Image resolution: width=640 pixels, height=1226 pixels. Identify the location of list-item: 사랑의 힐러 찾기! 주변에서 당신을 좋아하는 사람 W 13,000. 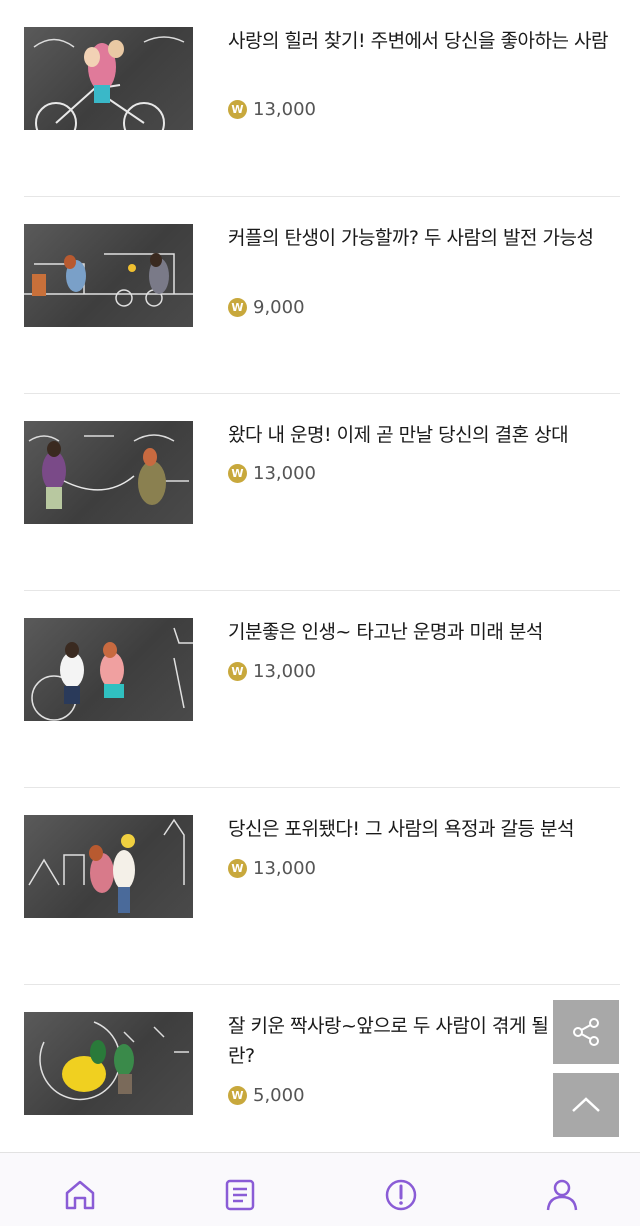
(322, 98).